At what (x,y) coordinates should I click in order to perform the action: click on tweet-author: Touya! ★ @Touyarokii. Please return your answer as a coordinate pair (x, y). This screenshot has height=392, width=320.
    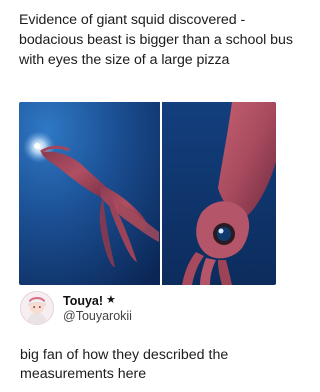
    Looking at the image, I should click on (76, 308).